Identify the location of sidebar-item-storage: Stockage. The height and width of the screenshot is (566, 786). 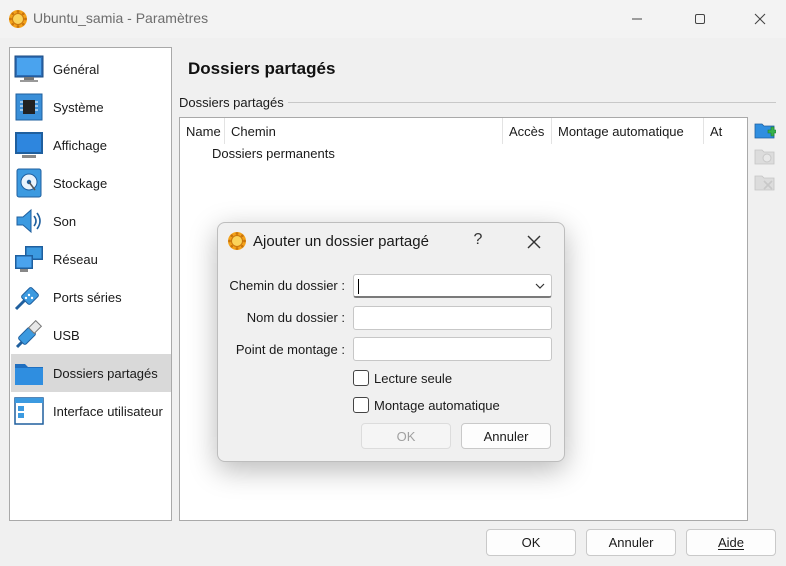
(91, 183).